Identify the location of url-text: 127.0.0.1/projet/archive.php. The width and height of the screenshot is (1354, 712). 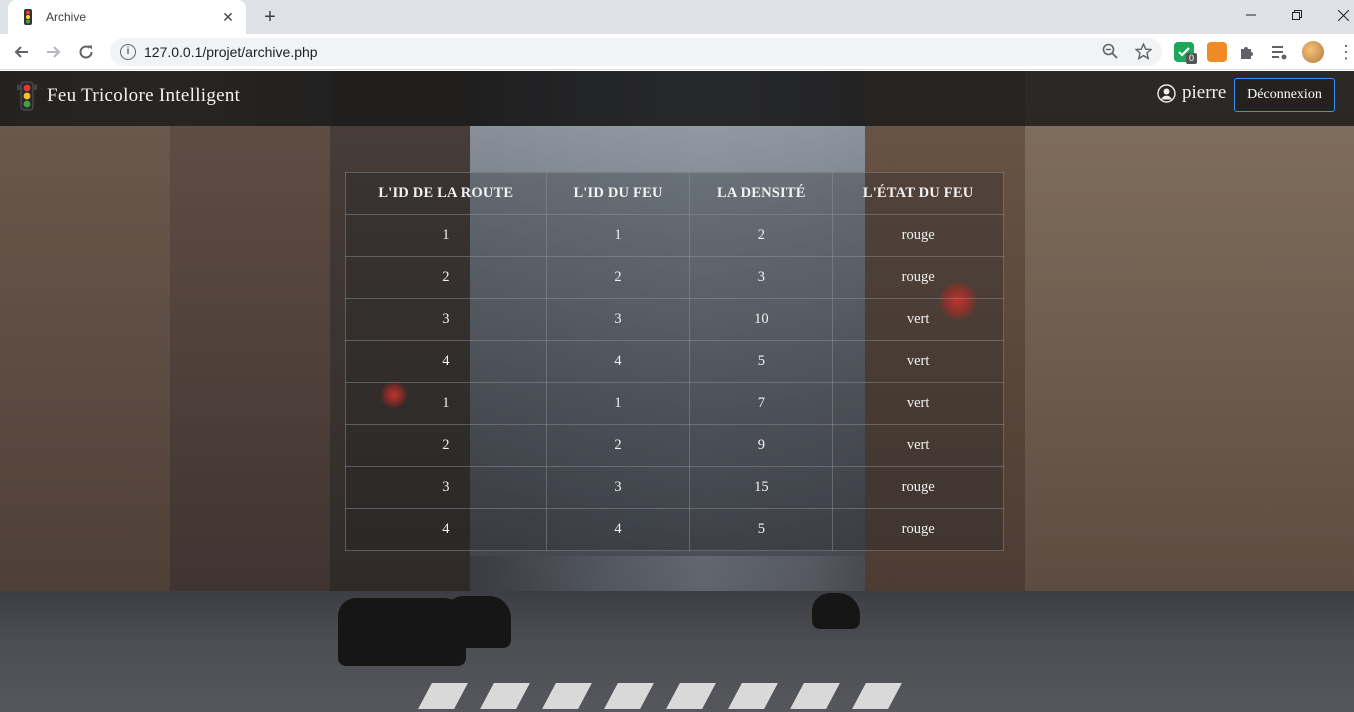
(231, 52).